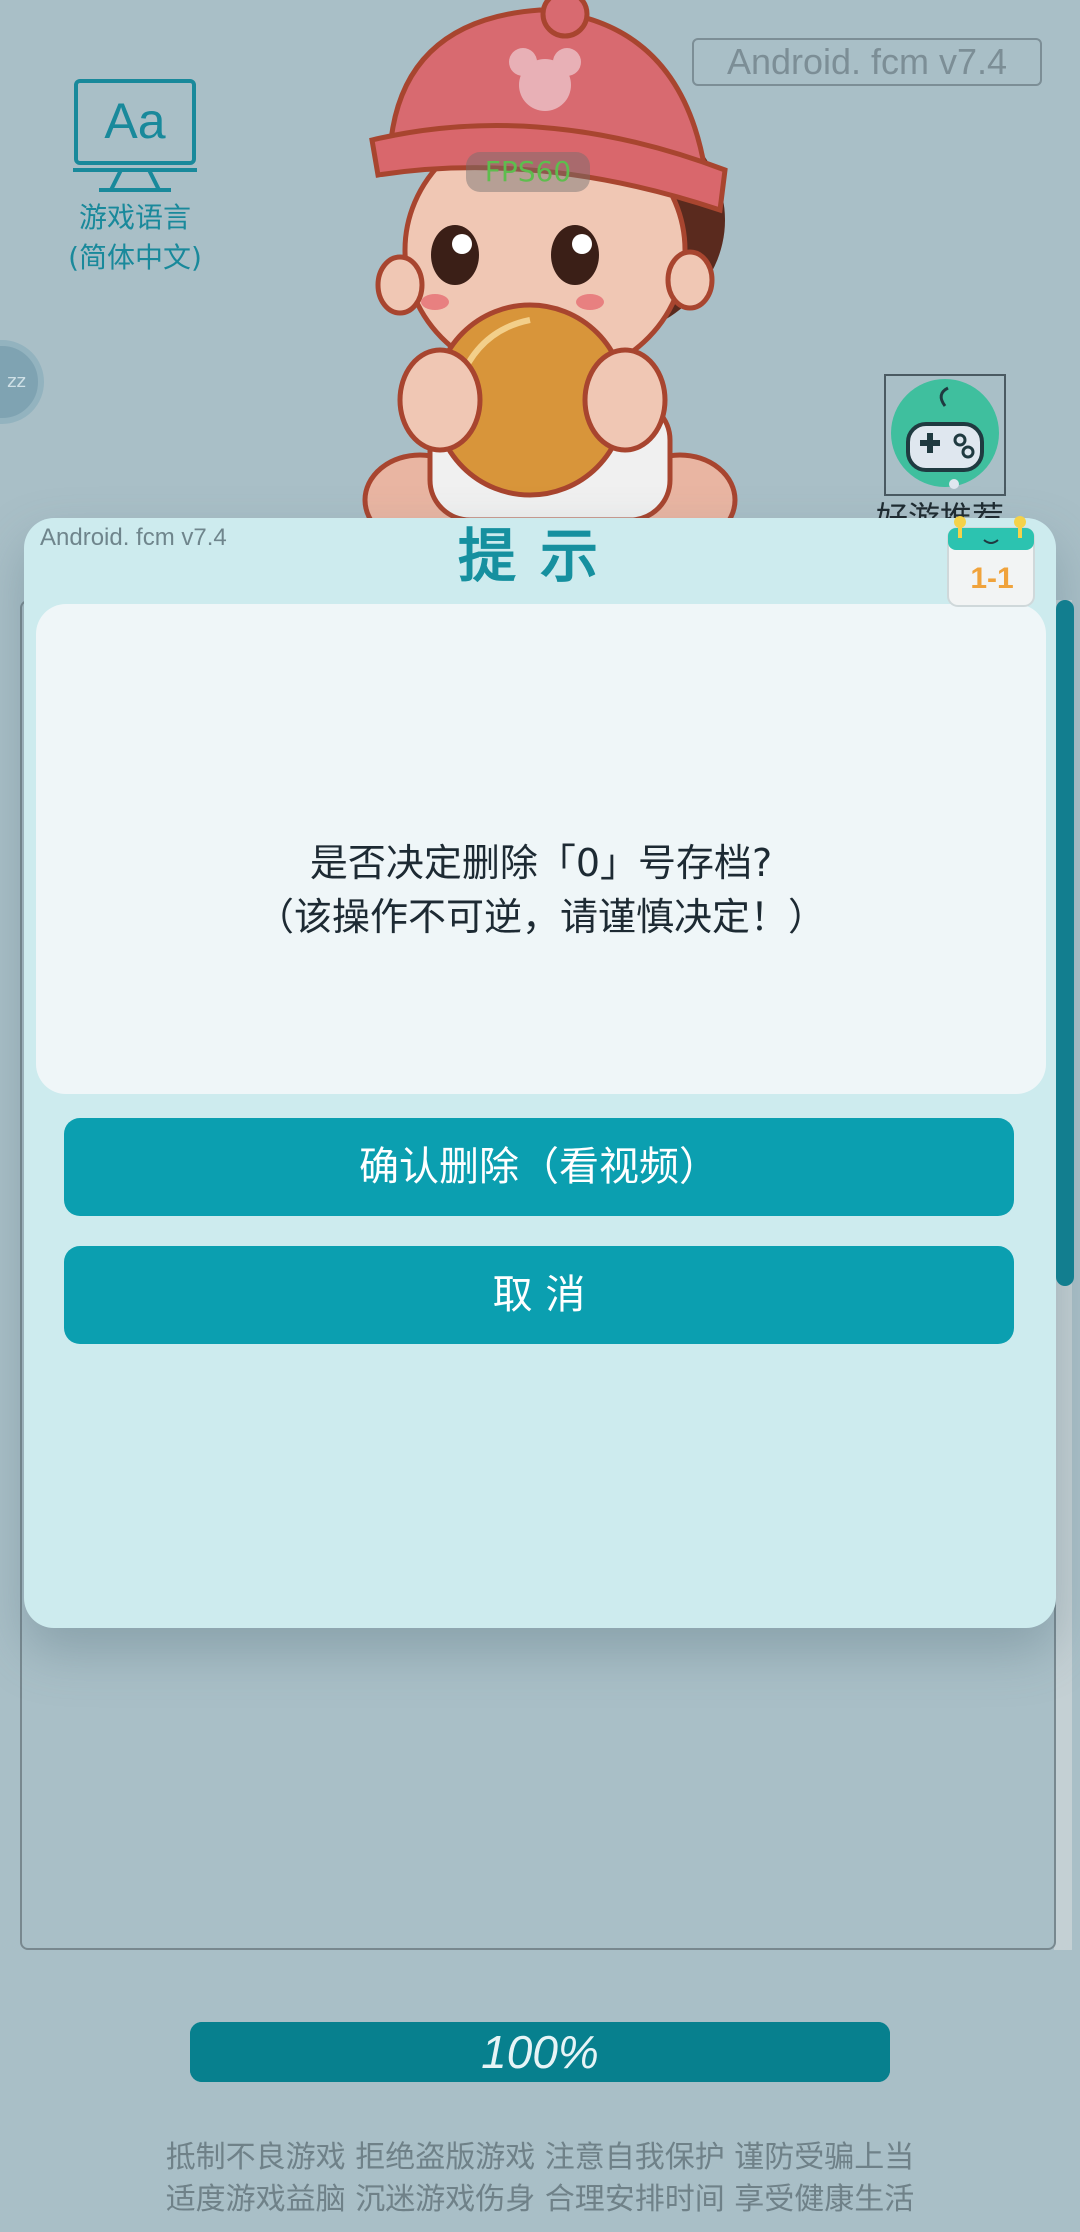 Image resolution: width=1080 pixels, height=2232 pixels. What do you see at coordinates (867, 62) in the screenshot?
I see `version-label: Android. fcm v7.4` at bounding box center [867, 62].